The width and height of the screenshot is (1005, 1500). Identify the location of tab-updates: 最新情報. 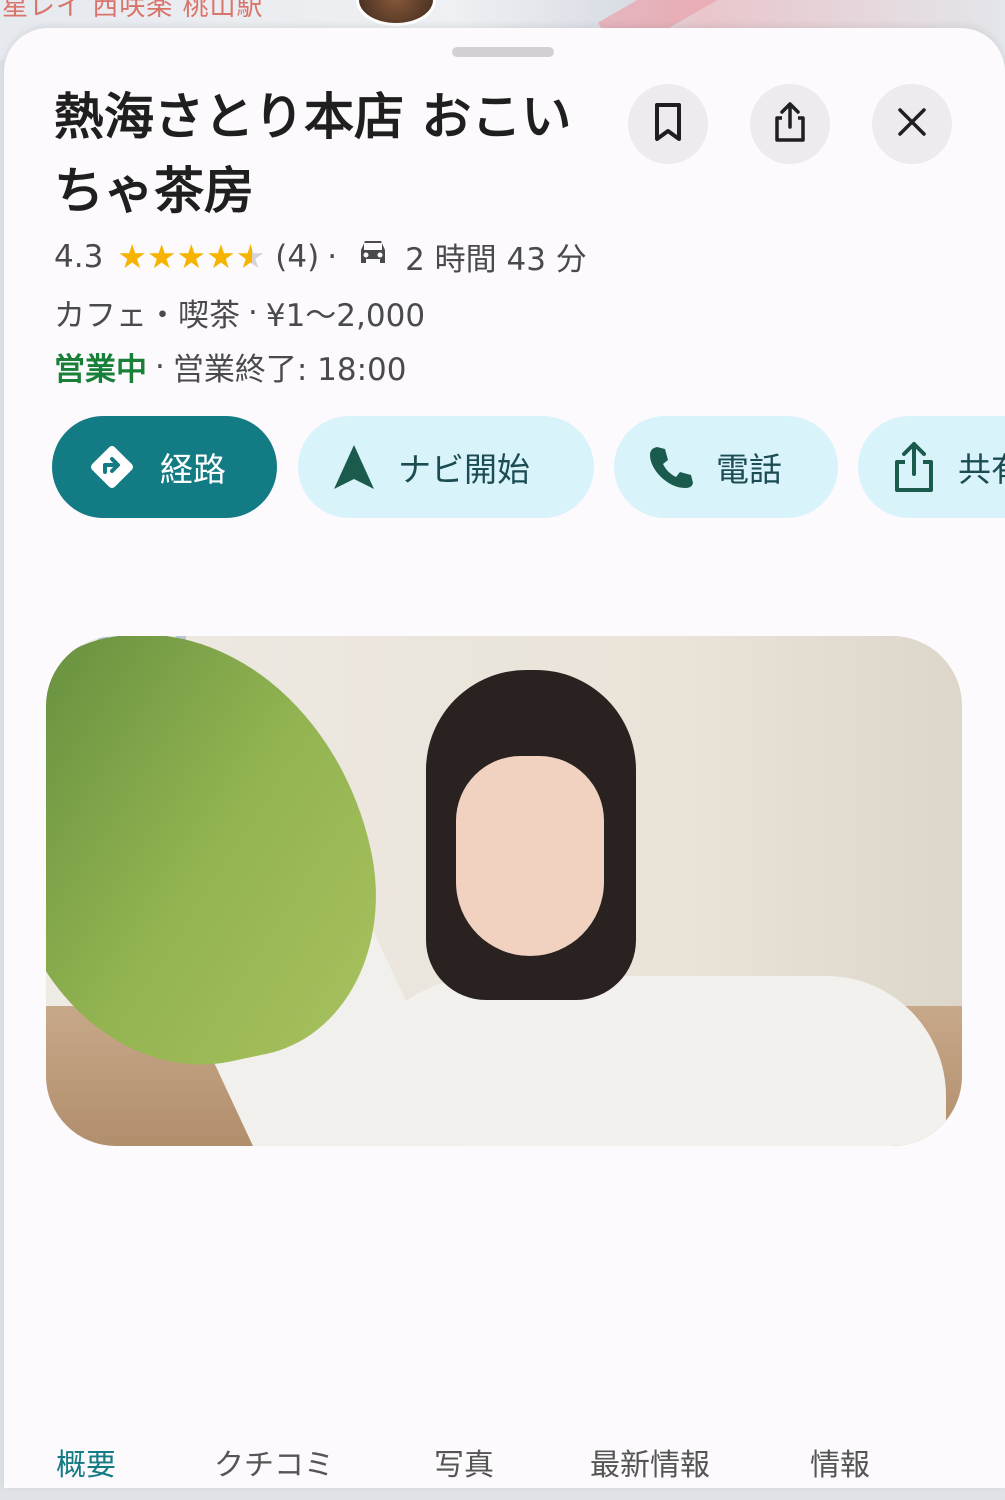
(650, 1462).